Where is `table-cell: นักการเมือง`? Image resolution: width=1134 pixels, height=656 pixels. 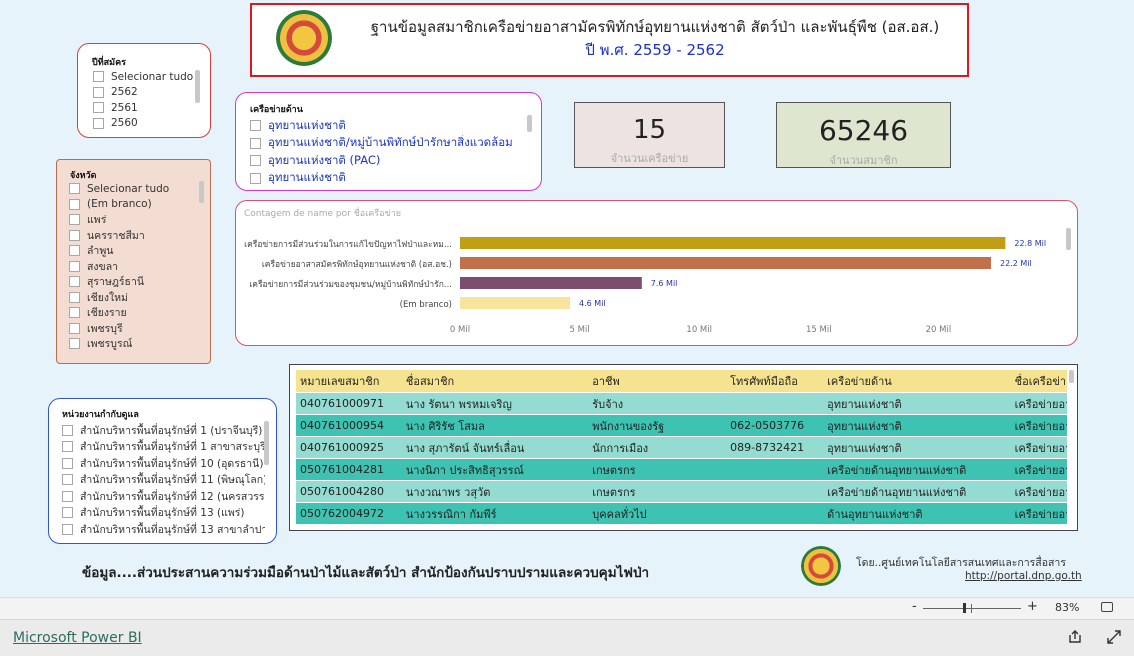
table-cell: นักการเมือง is located at coordinates (657, 447).